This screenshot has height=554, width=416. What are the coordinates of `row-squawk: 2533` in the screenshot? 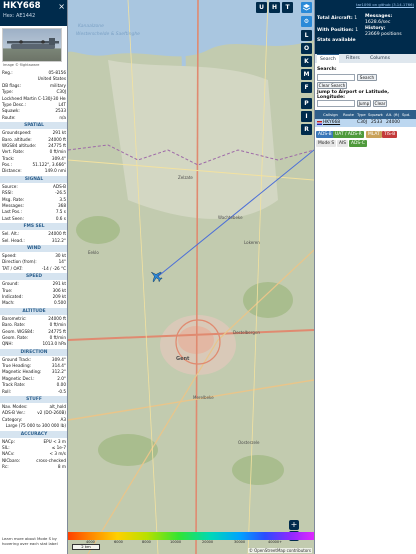 It's located at (377, 122).